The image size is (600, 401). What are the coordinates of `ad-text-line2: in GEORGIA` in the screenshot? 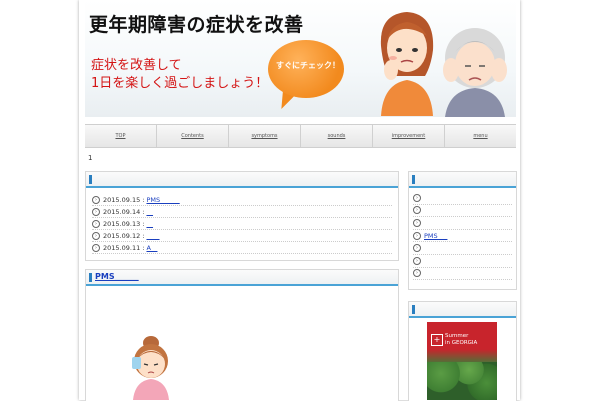 It's located at (461, 343).